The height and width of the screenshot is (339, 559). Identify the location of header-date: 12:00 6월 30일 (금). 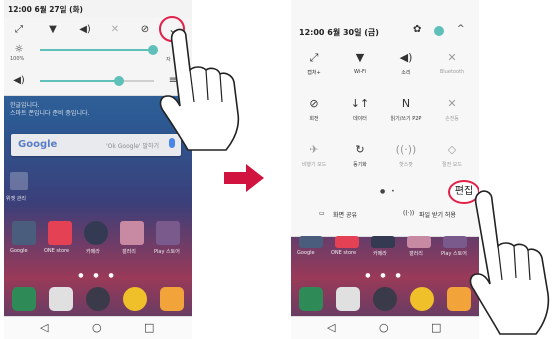
(339, 32).